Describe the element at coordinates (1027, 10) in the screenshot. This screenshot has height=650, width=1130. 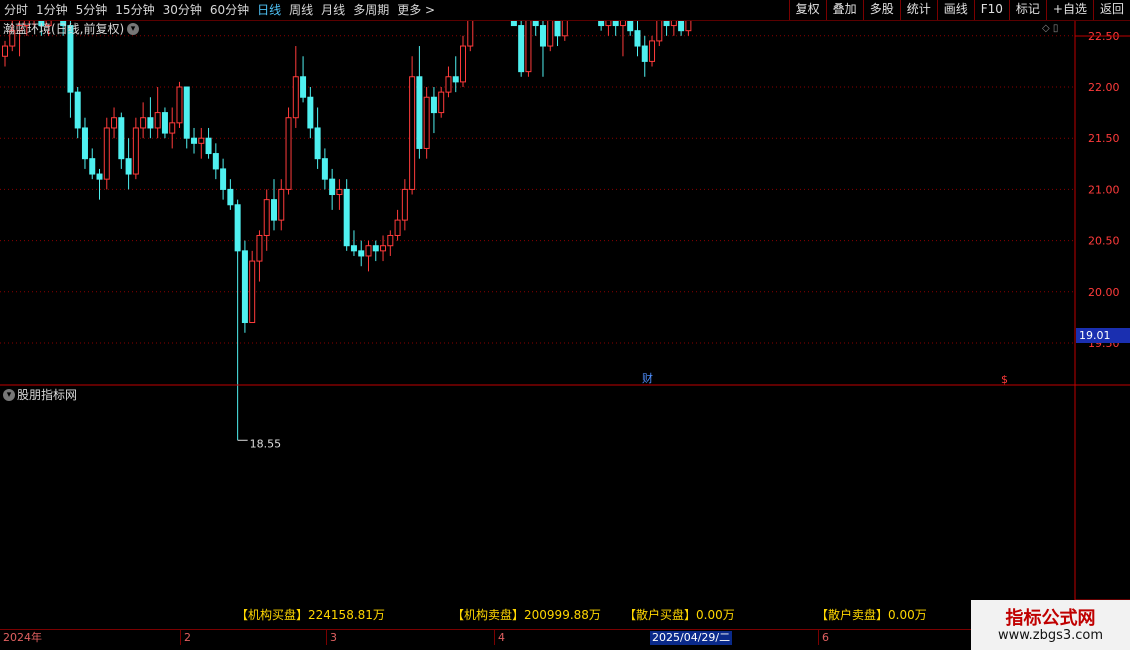
I see `toolbar-button: 标记` at that location.